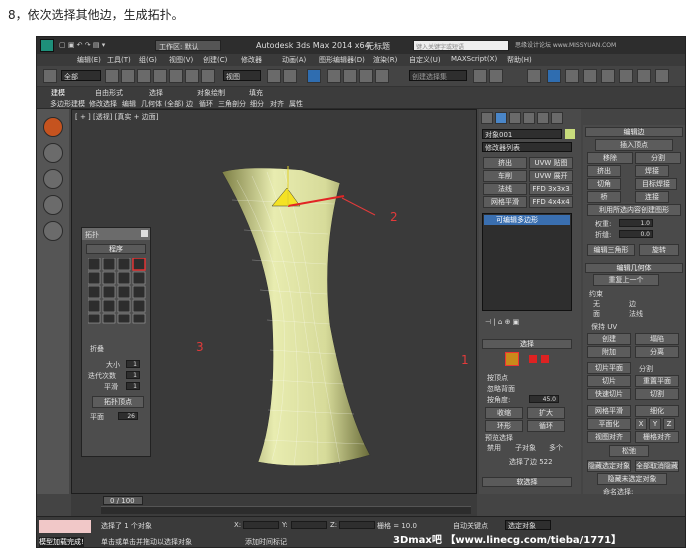  Describe the element at coordinates (525, 448) in the screenshot. I see `preview-subobject-radio: 子对象` at that location.